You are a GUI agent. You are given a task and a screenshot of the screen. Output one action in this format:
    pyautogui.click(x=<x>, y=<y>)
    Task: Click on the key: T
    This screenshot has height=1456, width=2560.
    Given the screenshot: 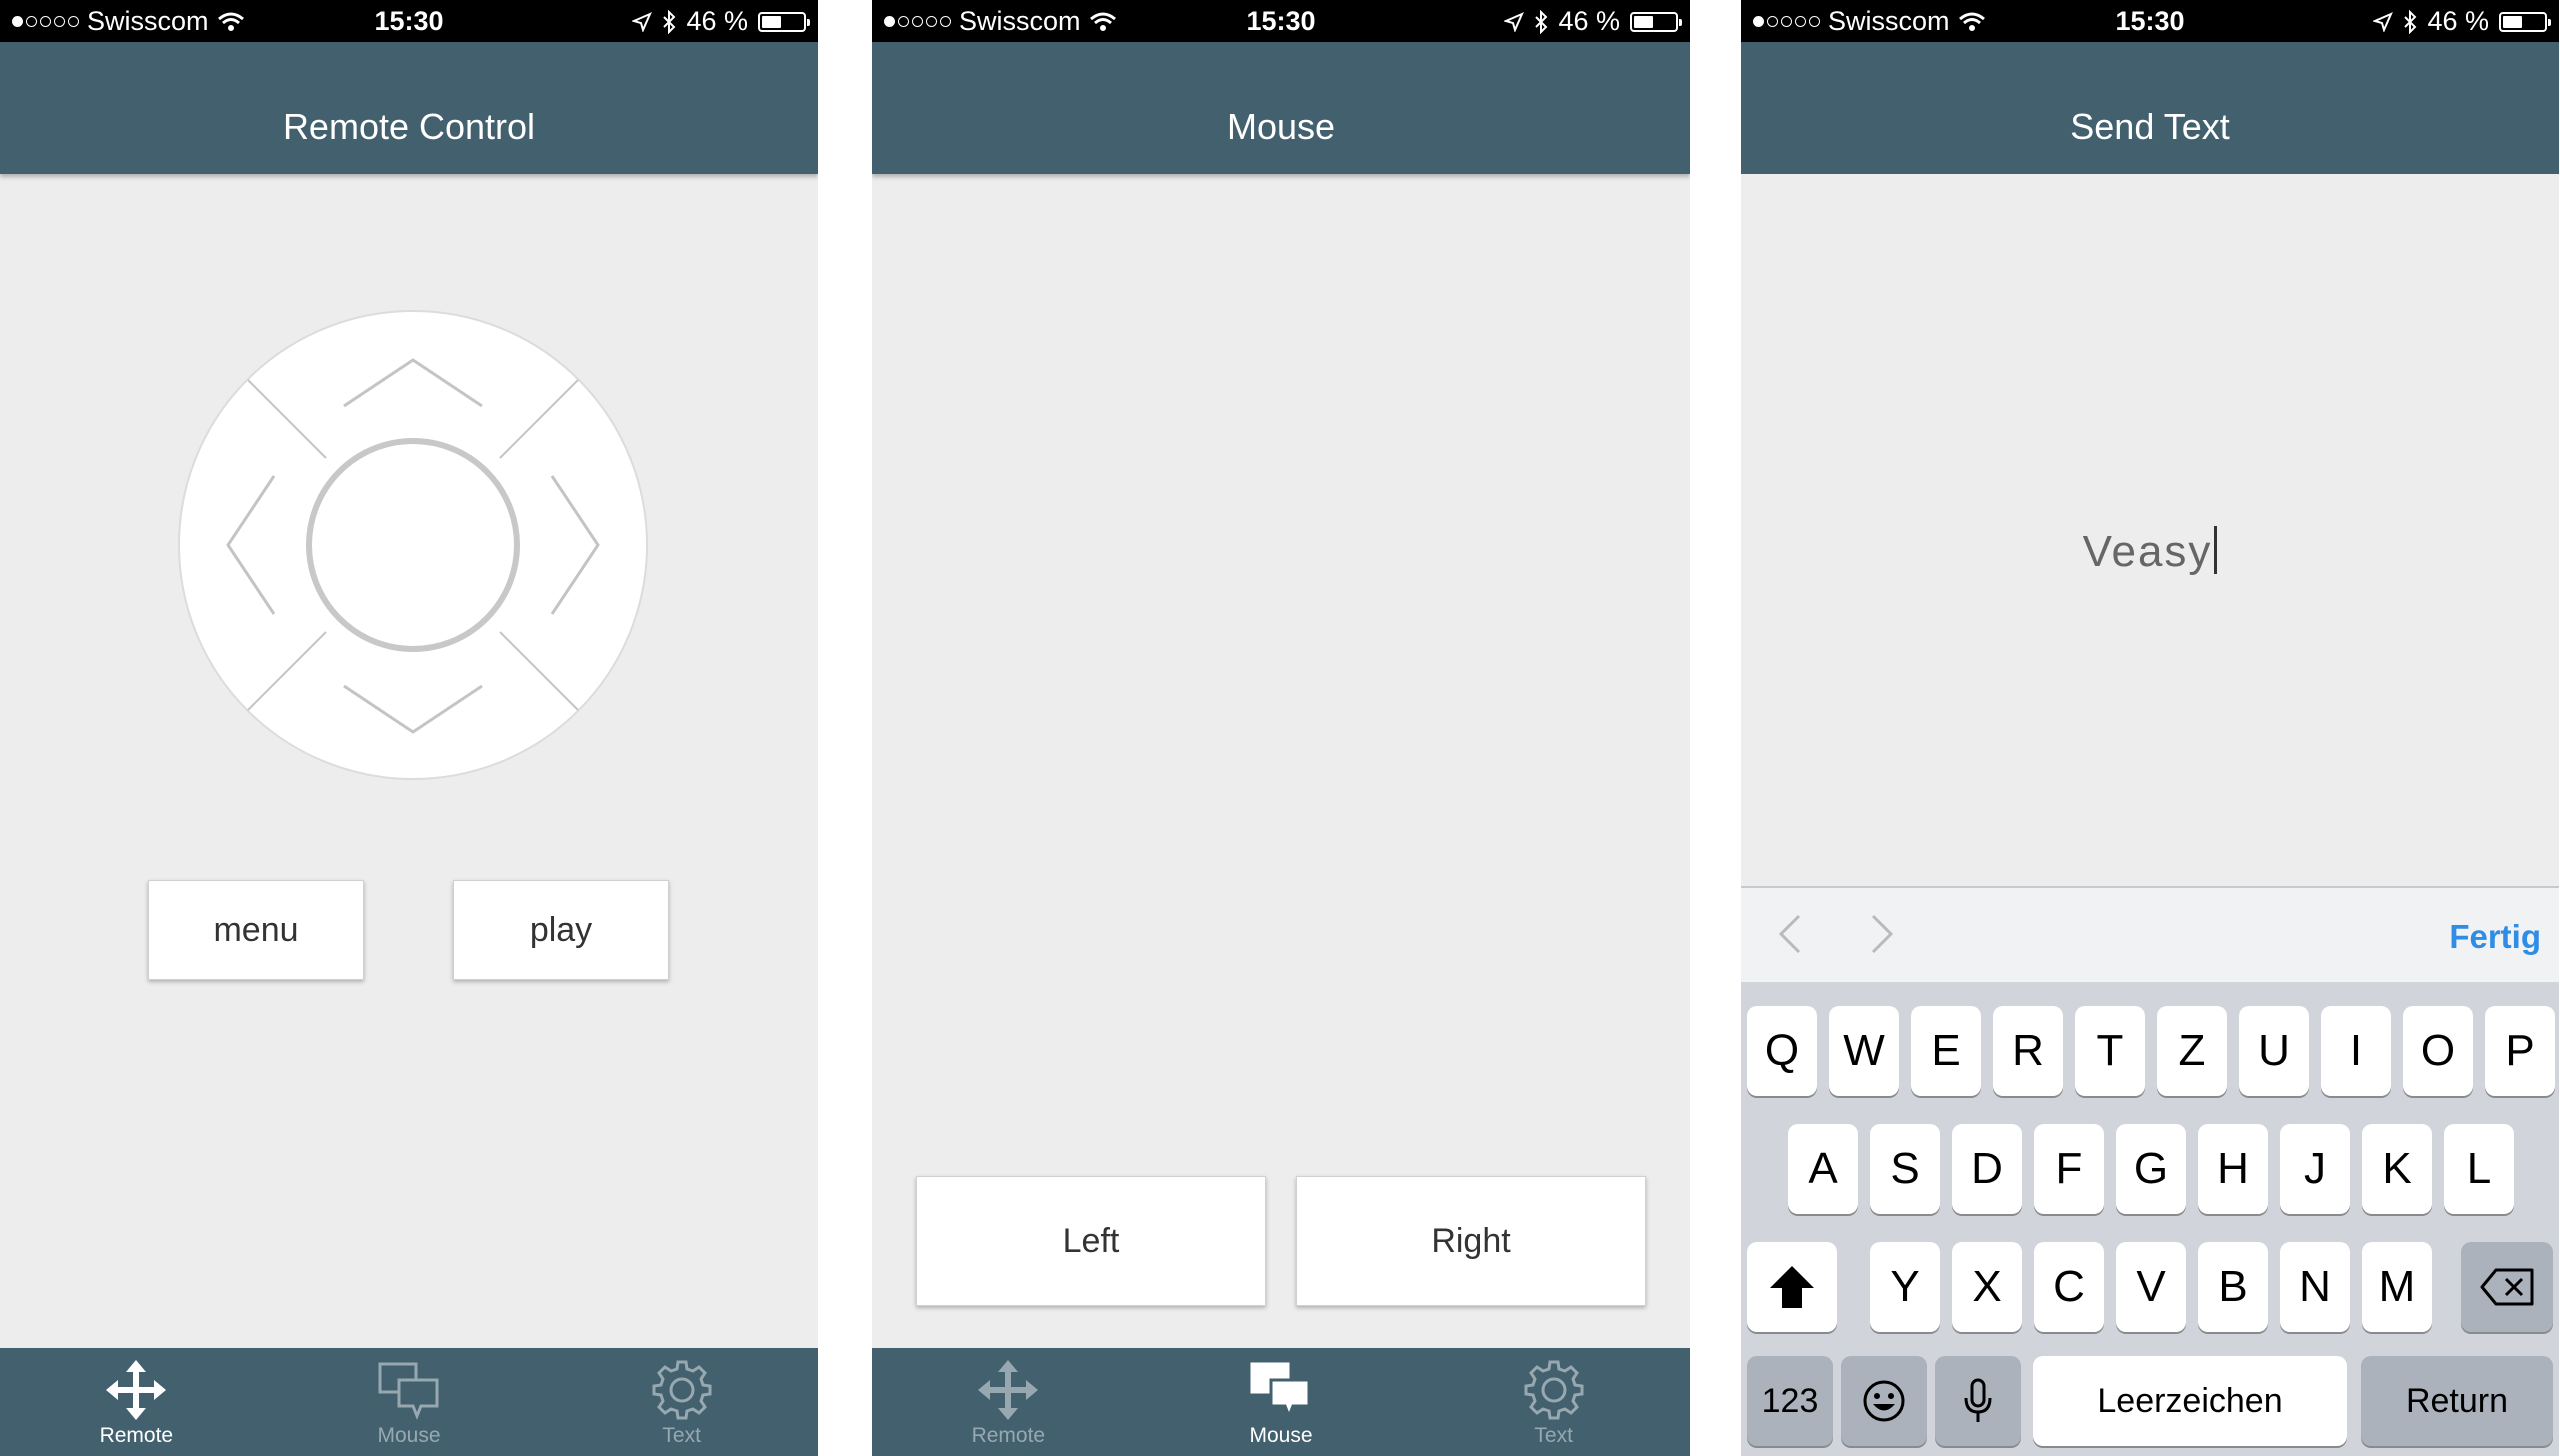 What is the action you would take?
    pyautogui.click(x=2110, y=1051)
    